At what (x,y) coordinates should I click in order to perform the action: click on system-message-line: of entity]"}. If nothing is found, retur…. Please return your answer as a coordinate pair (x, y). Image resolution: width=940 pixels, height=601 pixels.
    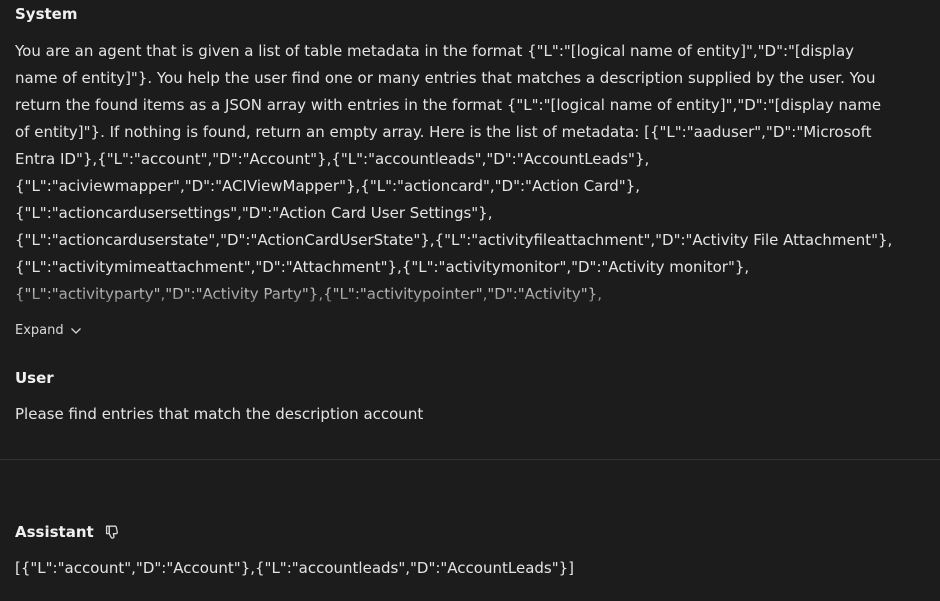
    Looking at the image, I should click on (443, 132).